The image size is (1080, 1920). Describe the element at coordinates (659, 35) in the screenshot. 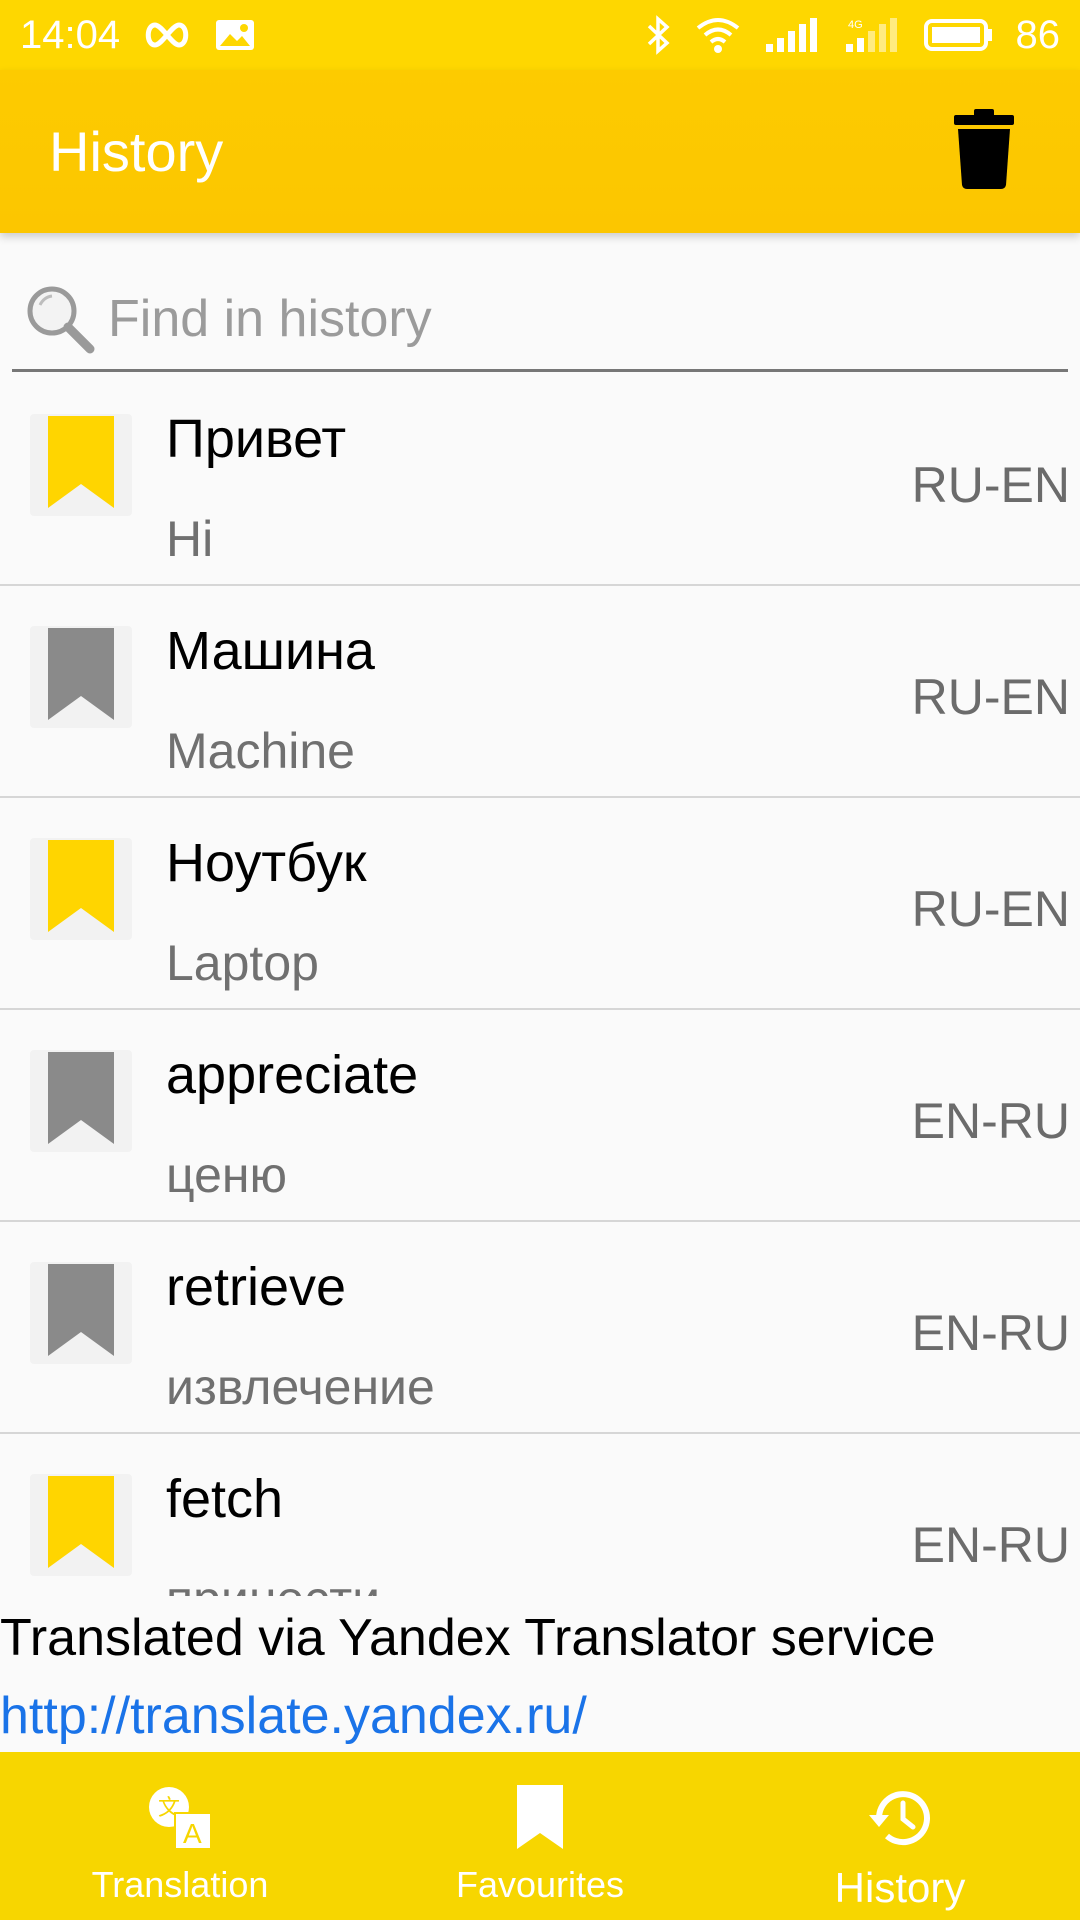

I see `bluetooth-icon` at that location.